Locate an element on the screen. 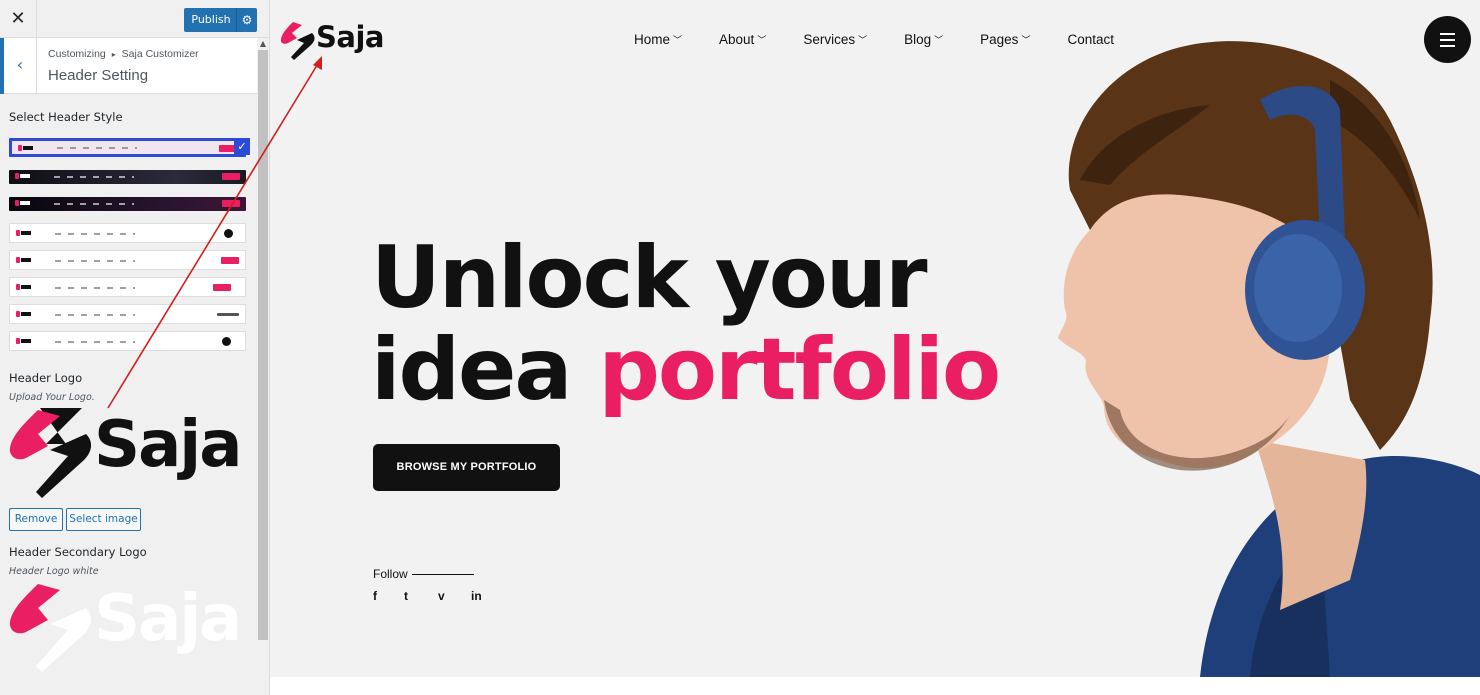 Image resolution: width=1480 pixels, height=695 pixels. twitter-icon: t is located at coordinates (406, 596).